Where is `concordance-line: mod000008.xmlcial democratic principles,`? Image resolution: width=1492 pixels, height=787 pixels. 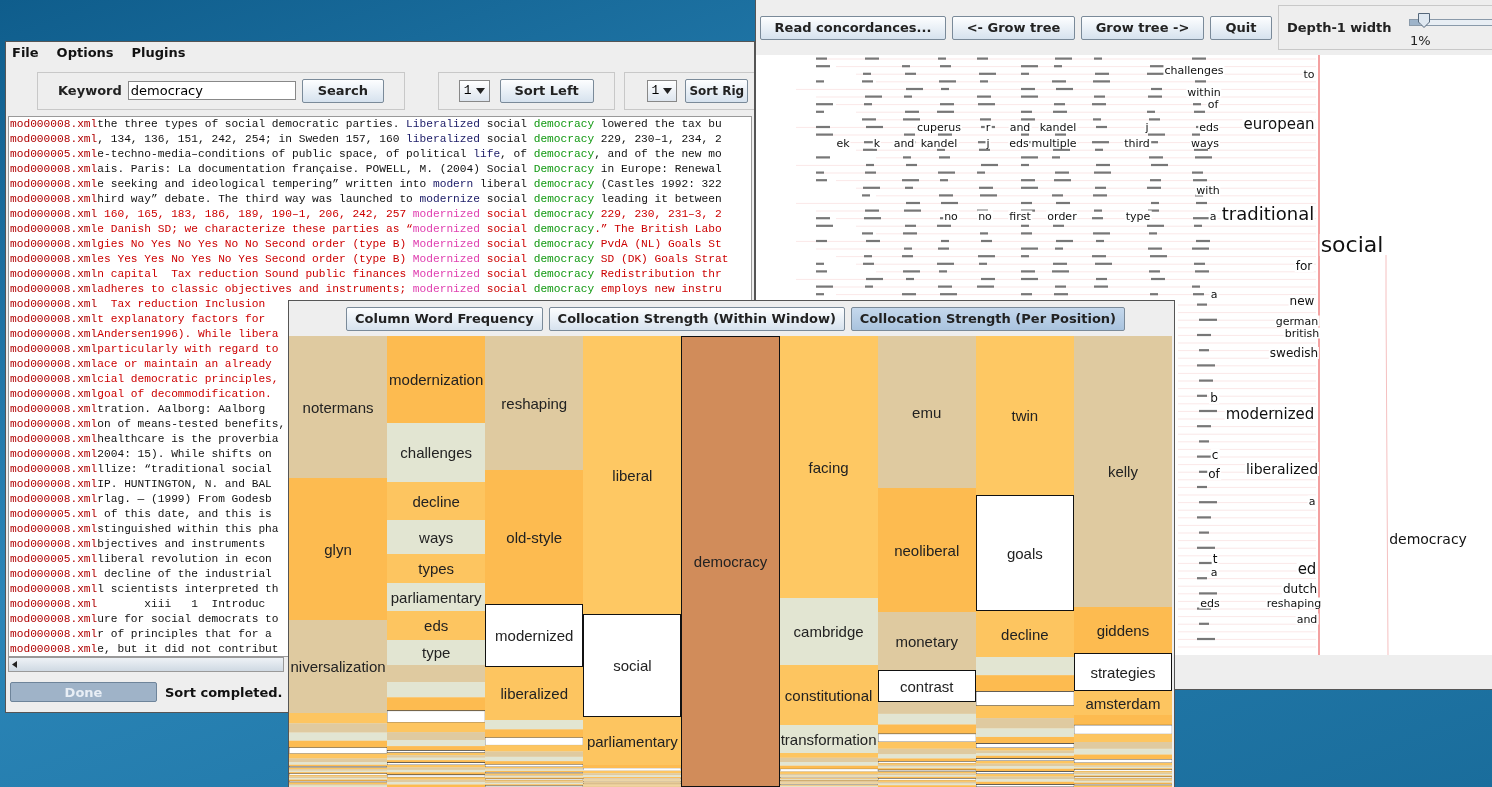 concordance-line: mod000008.xmlcial democratic principles, is located at coordinates (144, 379).